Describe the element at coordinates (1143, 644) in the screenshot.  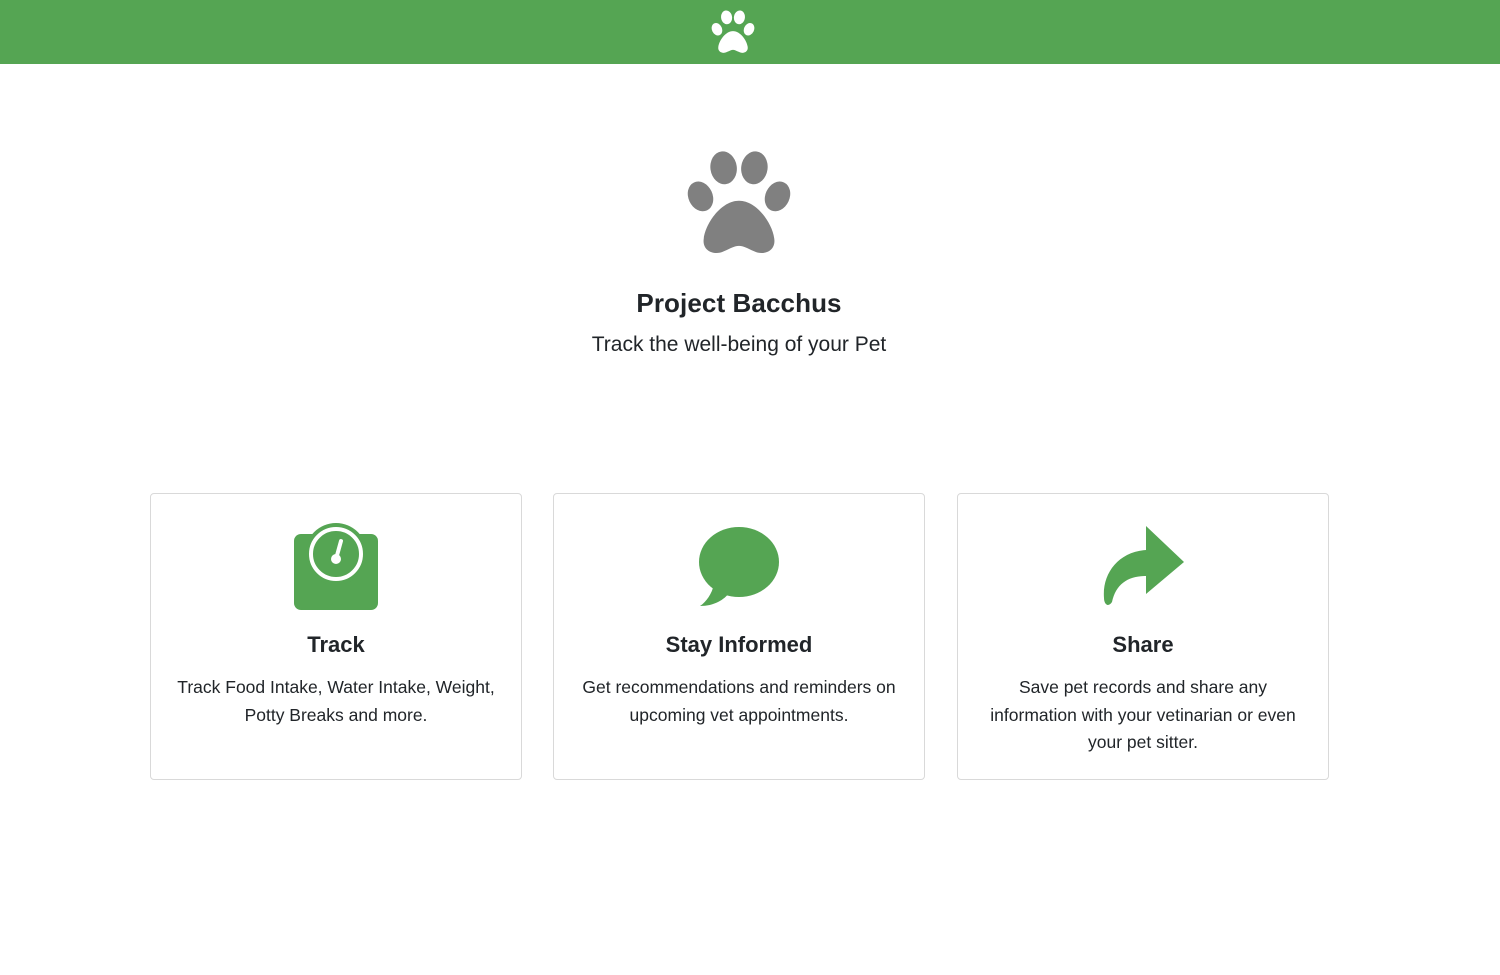
I see `feature-title: Share` at that location.